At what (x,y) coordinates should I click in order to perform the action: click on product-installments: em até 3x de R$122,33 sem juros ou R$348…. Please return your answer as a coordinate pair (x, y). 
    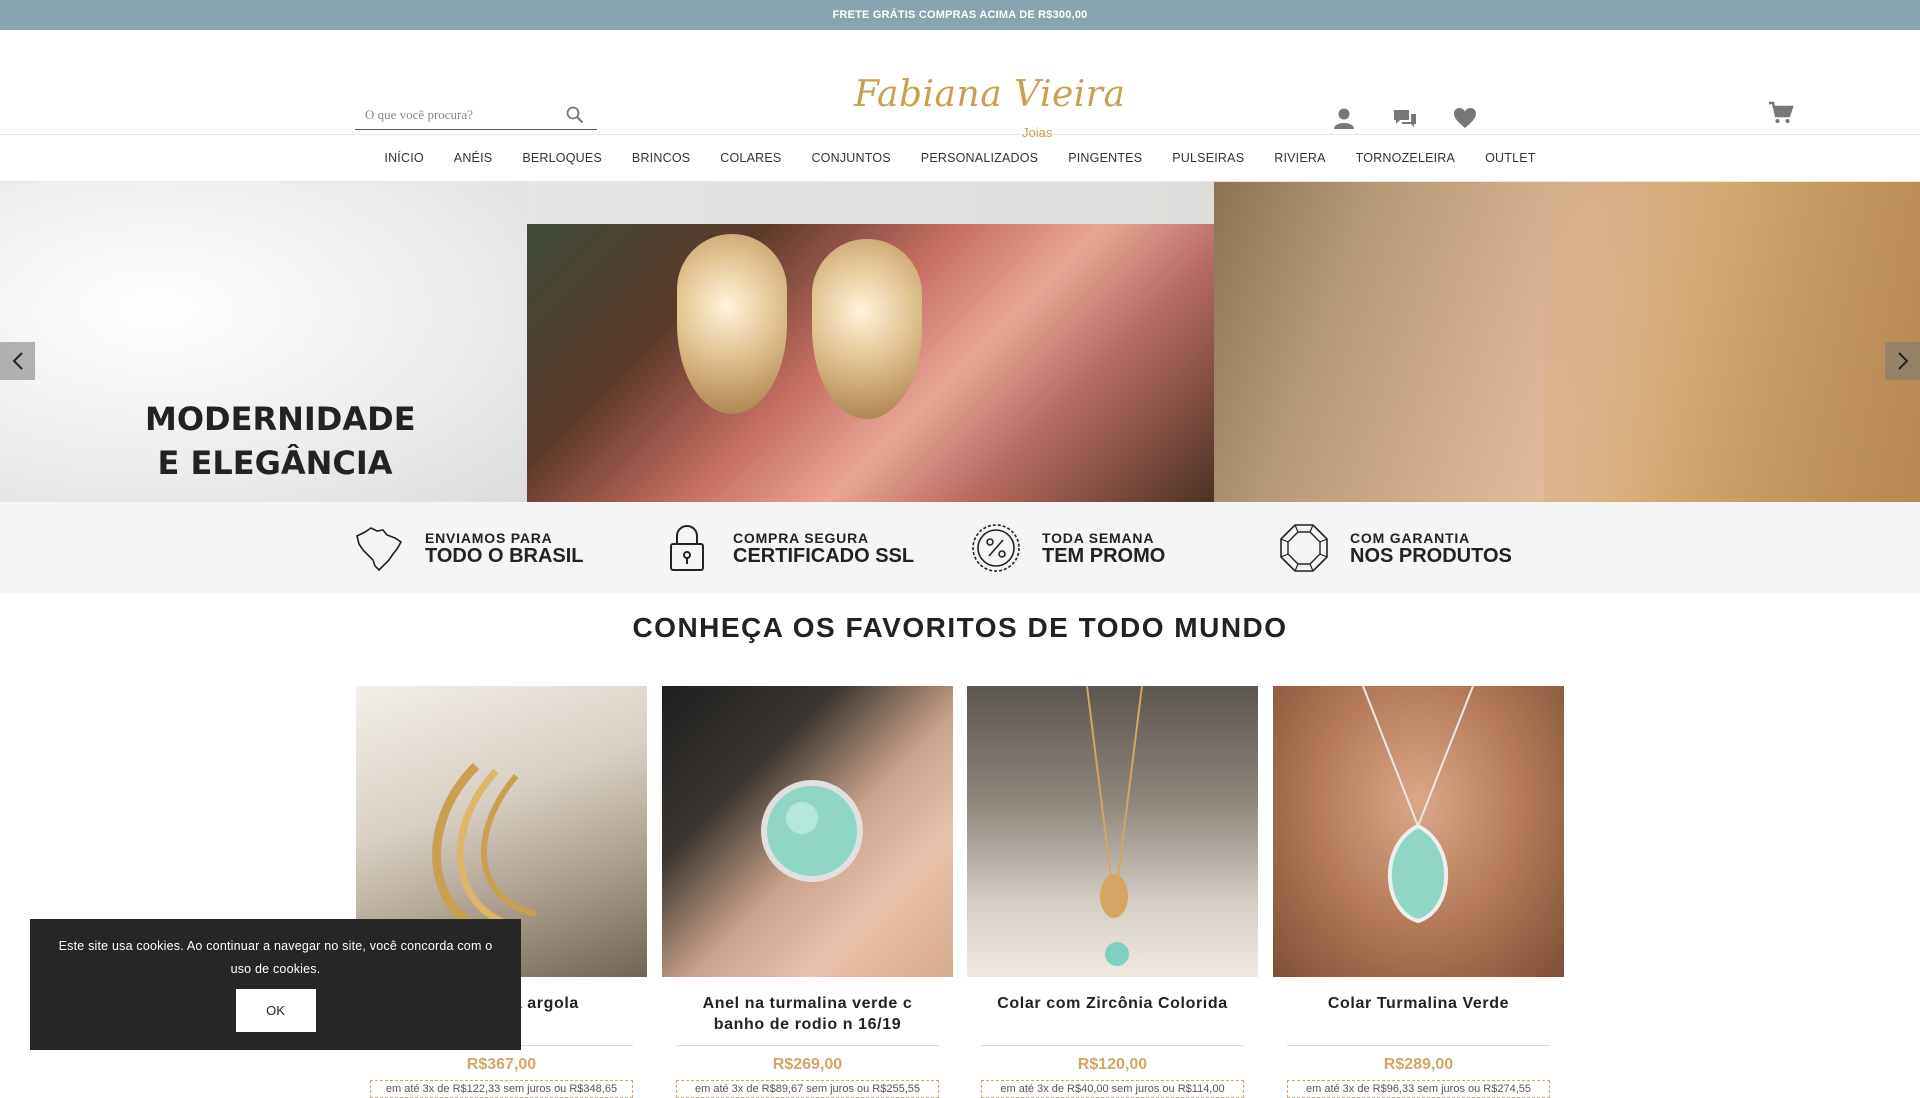
    Looking at the image, I should click on (501, 1089).